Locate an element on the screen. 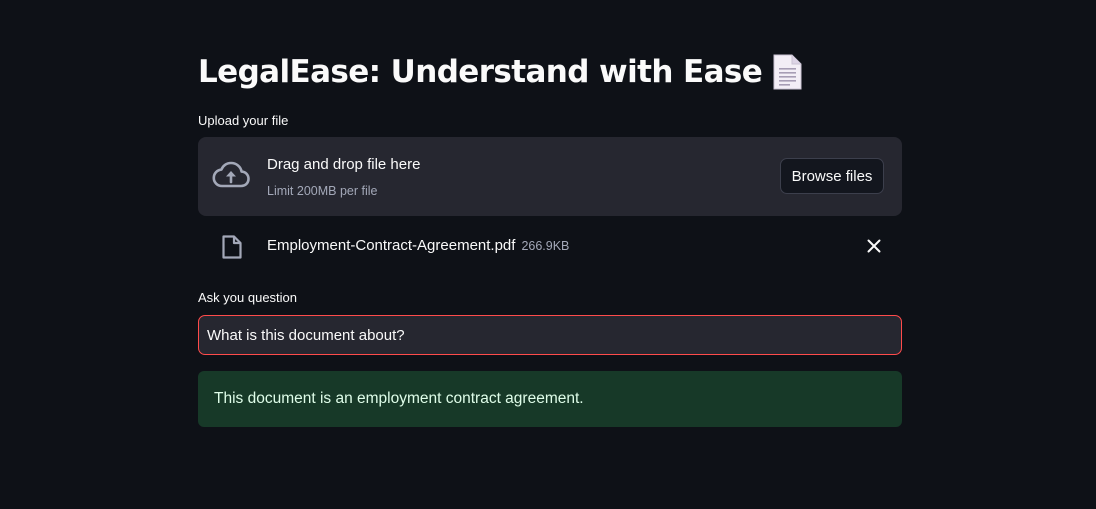  question-label: Ask you question is located at coordinates (248, 297).